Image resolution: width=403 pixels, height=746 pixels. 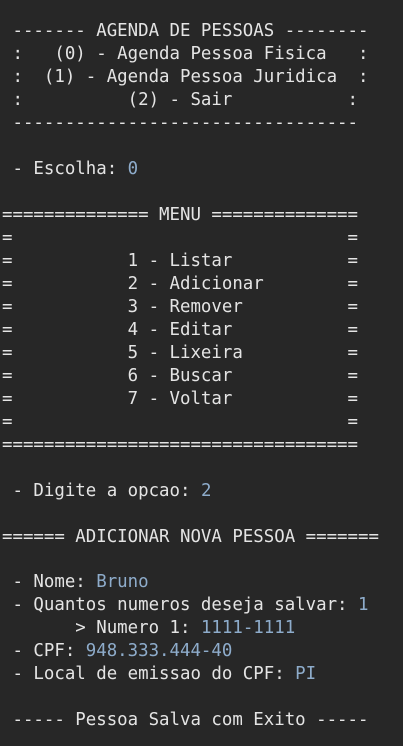 What do you see at coordinates (185, 54) in the screenshot?
I see `agenda-option-fisica: : (0) - Agenda Pessoa Fisica :` at bounding box center [185, 54].